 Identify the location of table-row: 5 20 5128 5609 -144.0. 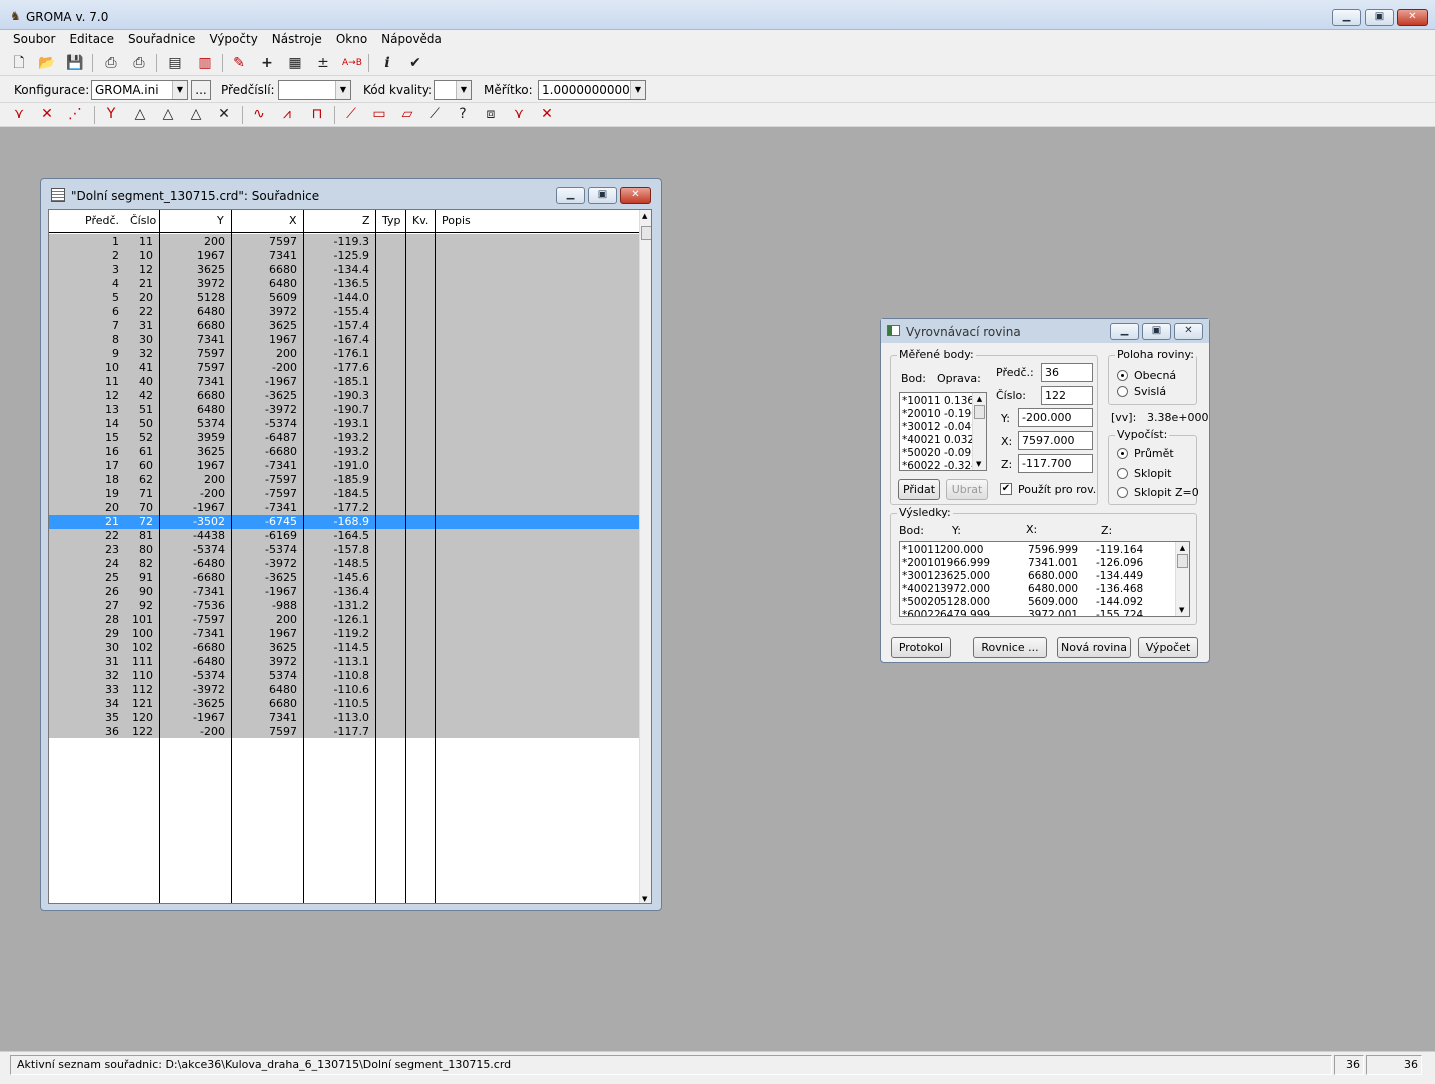
(344, 298).